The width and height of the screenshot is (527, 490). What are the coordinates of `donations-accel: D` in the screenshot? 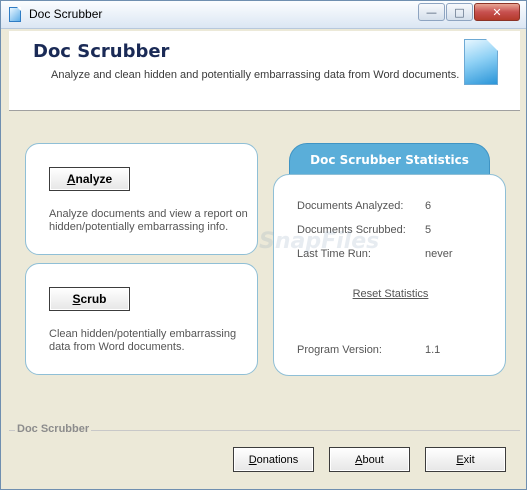 It's located at (252, 459).